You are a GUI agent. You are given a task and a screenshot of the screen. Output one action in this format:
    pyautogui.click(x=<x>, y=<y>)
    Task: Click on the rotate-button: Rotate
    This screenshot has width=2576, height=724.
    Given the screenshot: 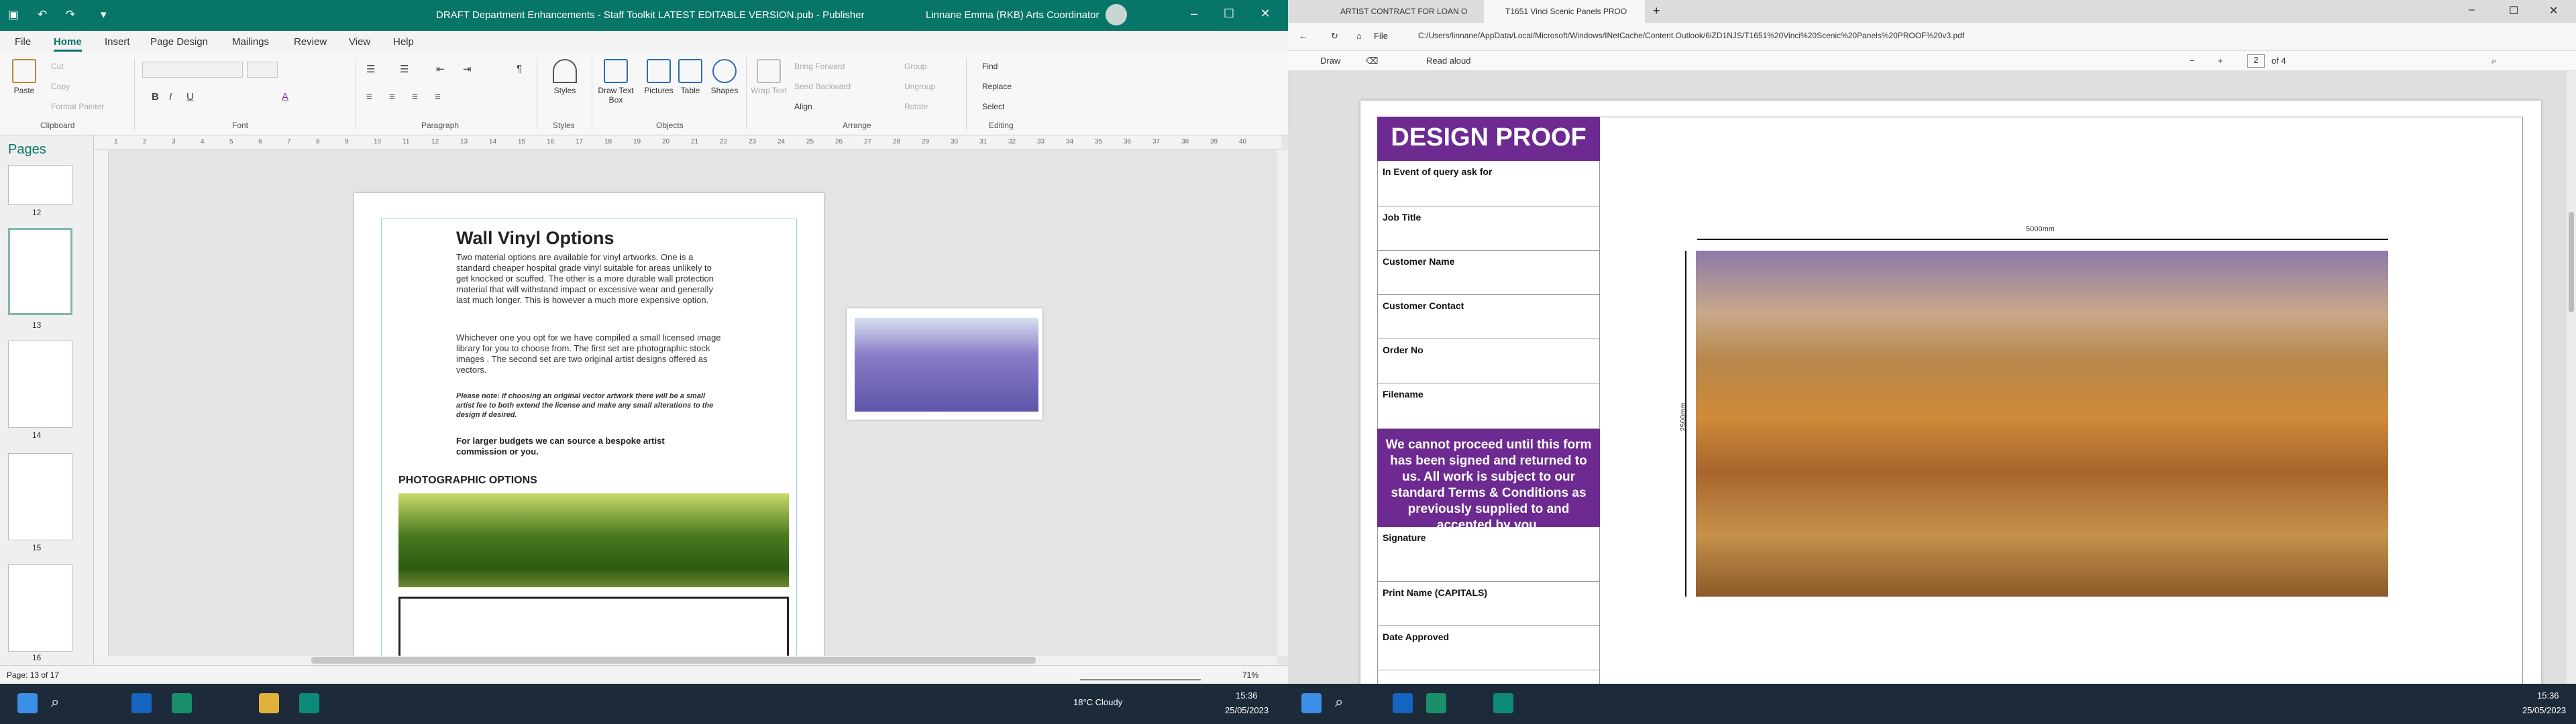 What is the action you would take?
    pyautogui.click(x=916, y=106)
    